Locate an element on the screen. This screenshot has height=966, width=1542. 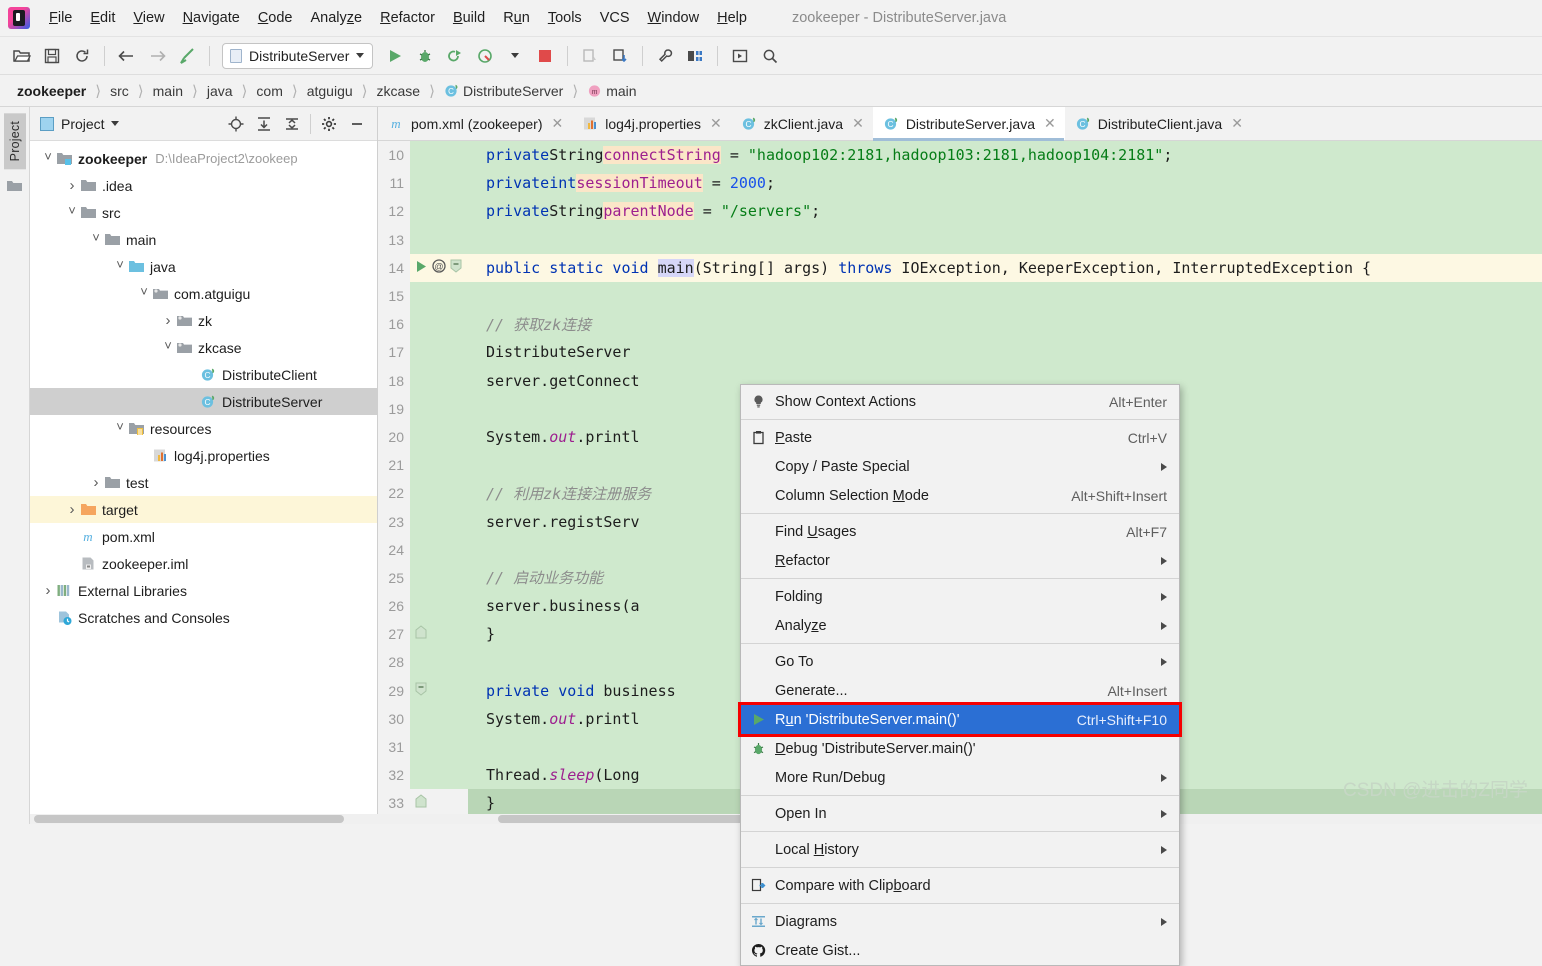
tree-node-com-atguigu: ˅ com.atguigu is located at coordinates (203, 293).